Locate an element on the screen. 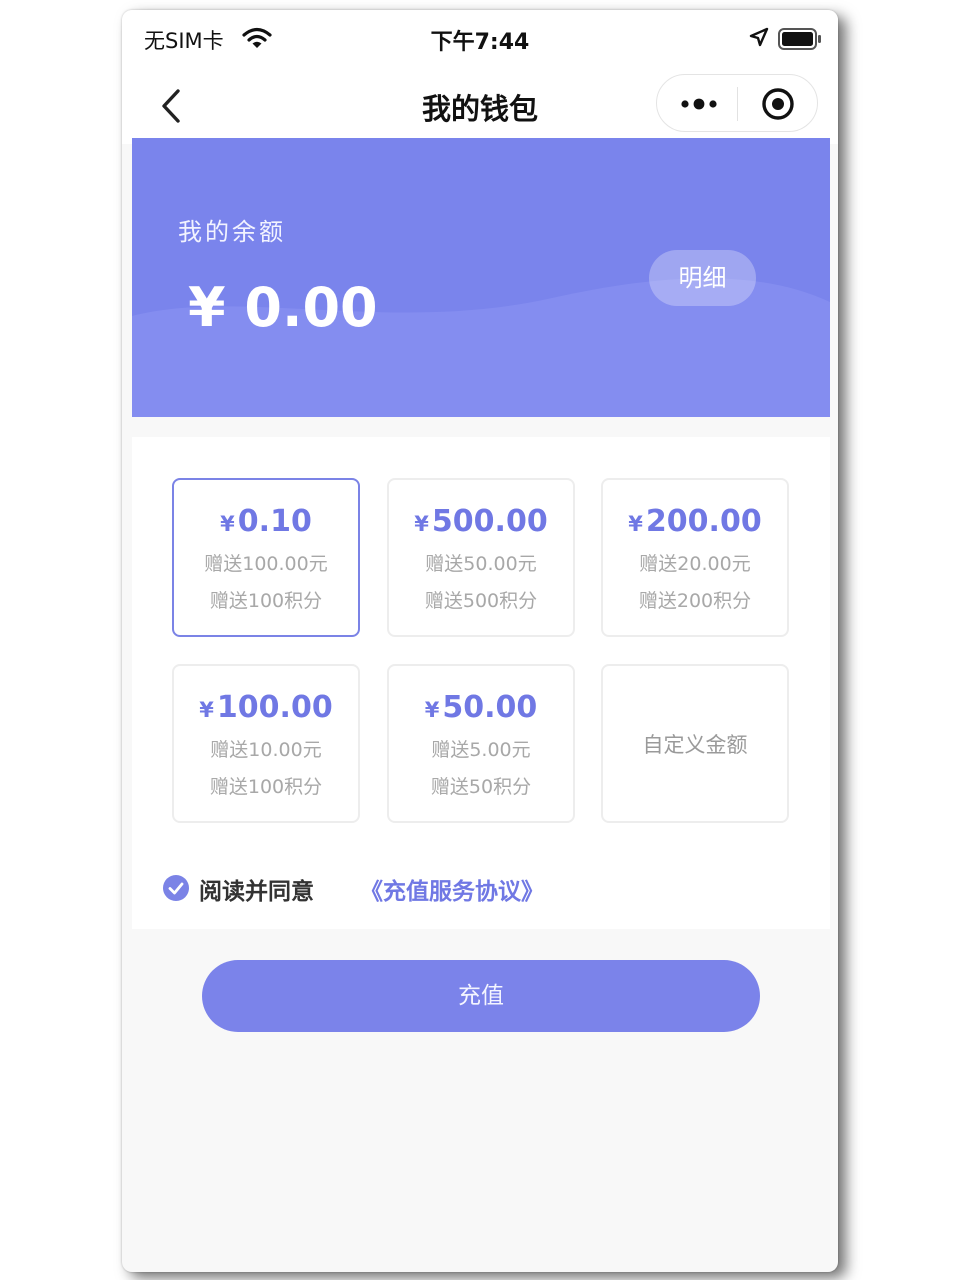 The image size is (960, 1280). recharge-option-0.10: ¥0.10 赠送100.00元 赠送100积分 is located at coordinates (266, 557).